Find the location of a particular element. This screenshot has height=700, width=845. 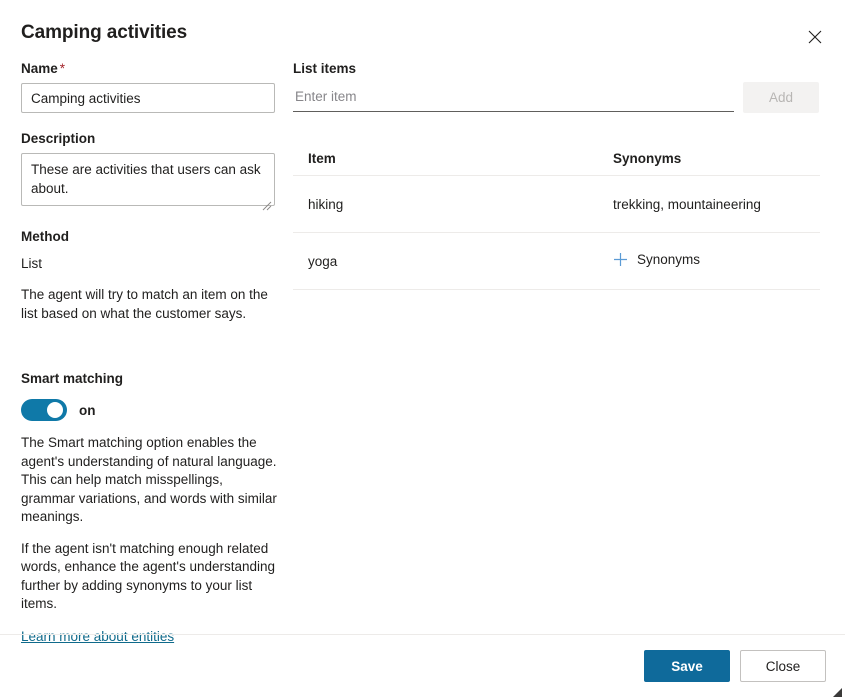

footer-divider is located at coordinates (422, 634).